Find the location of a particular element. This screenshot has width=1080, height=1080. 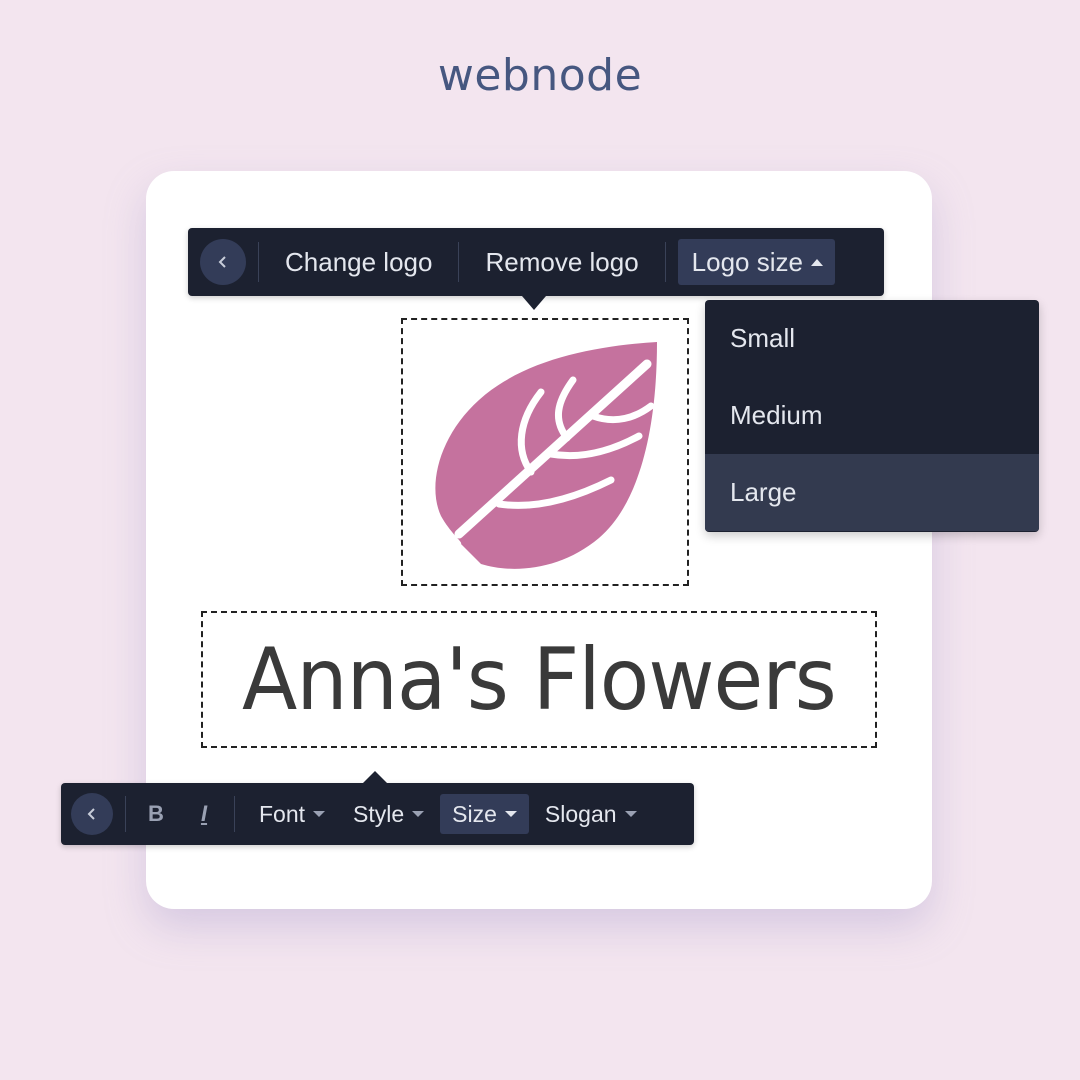

font-dropdown: Font is located at coordinates (292, 814).